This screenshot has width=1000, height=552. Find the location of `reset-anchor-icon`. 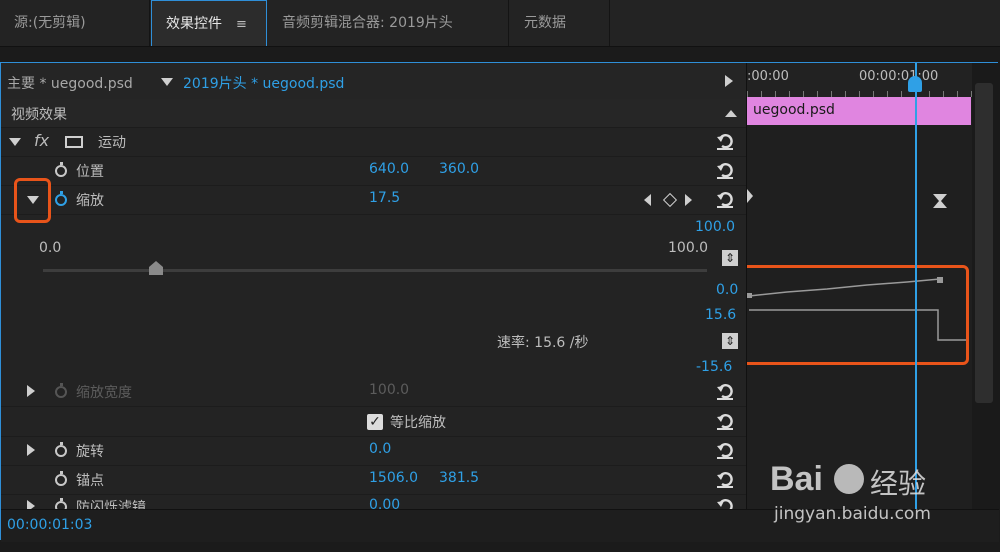

reset-anchor-icon is located at coordinates (725, 479).